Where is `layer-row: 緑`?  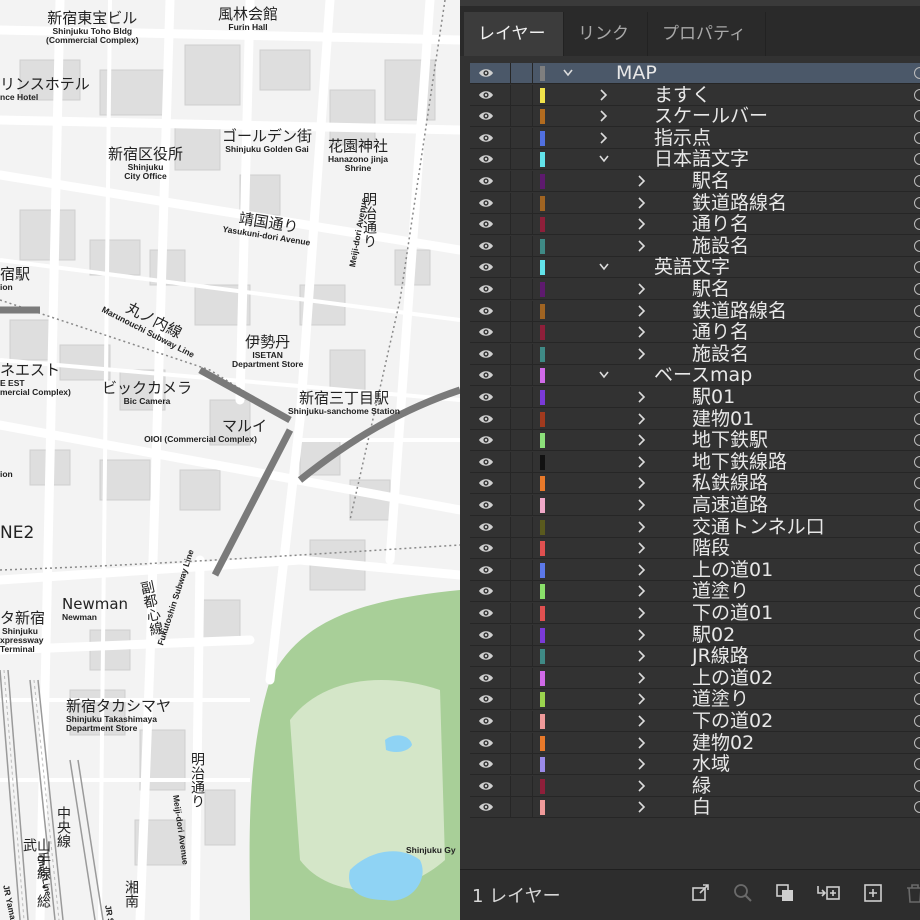 layer-row: 緑 is located at coordinates (695, 786).